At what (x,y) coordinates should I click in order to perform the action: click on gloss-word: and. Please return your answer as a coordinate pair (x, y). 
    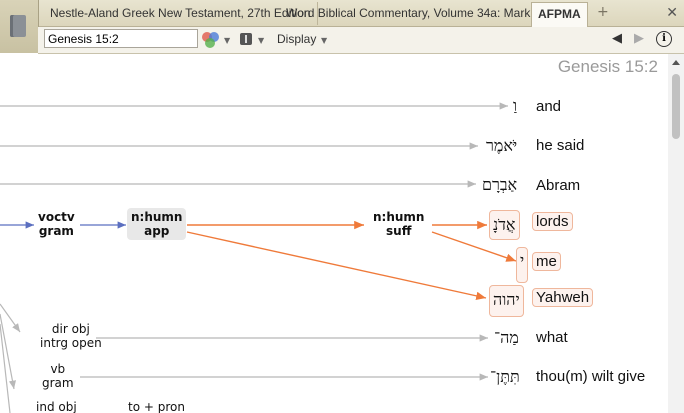
    Looking at the image, I should click on (548, 106).